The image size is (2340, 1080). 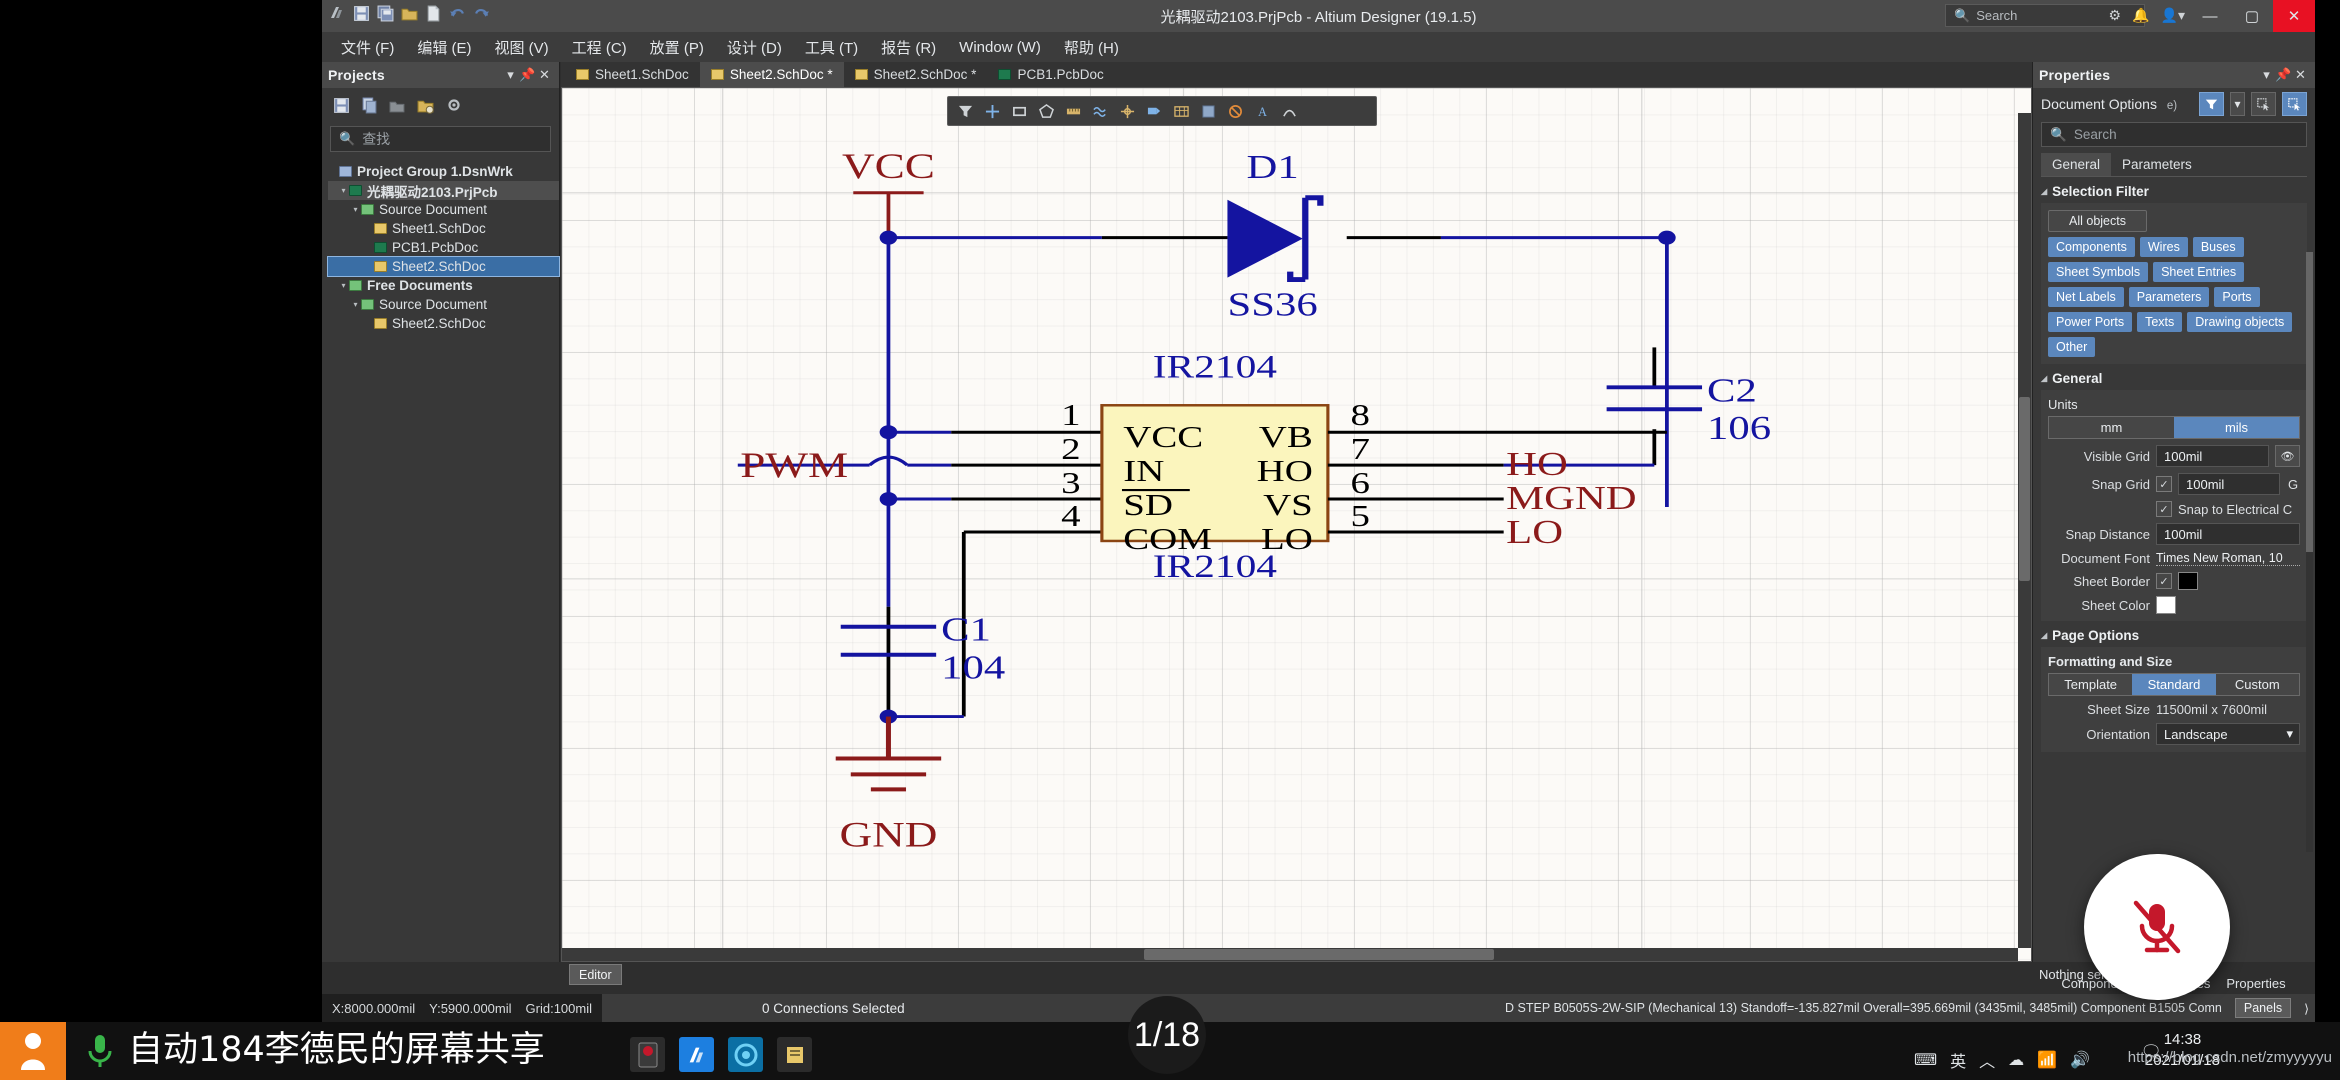 What do you see at coordinates (2174, 635) in the screenshot?
I see `page-options-header: ◢ Page Options` at bounding box center [2174, 635].